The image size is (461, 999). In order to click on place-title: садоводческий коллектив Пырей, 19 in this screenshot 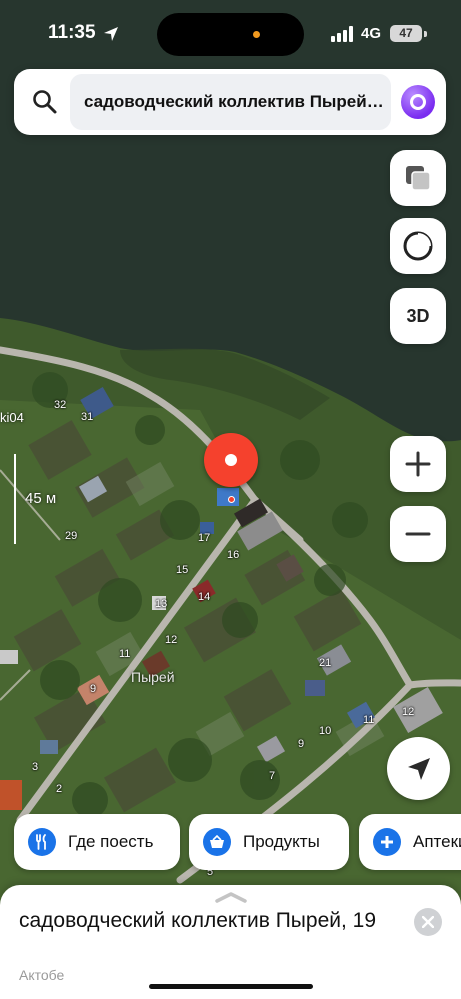, I will do `click(197, 920)`.